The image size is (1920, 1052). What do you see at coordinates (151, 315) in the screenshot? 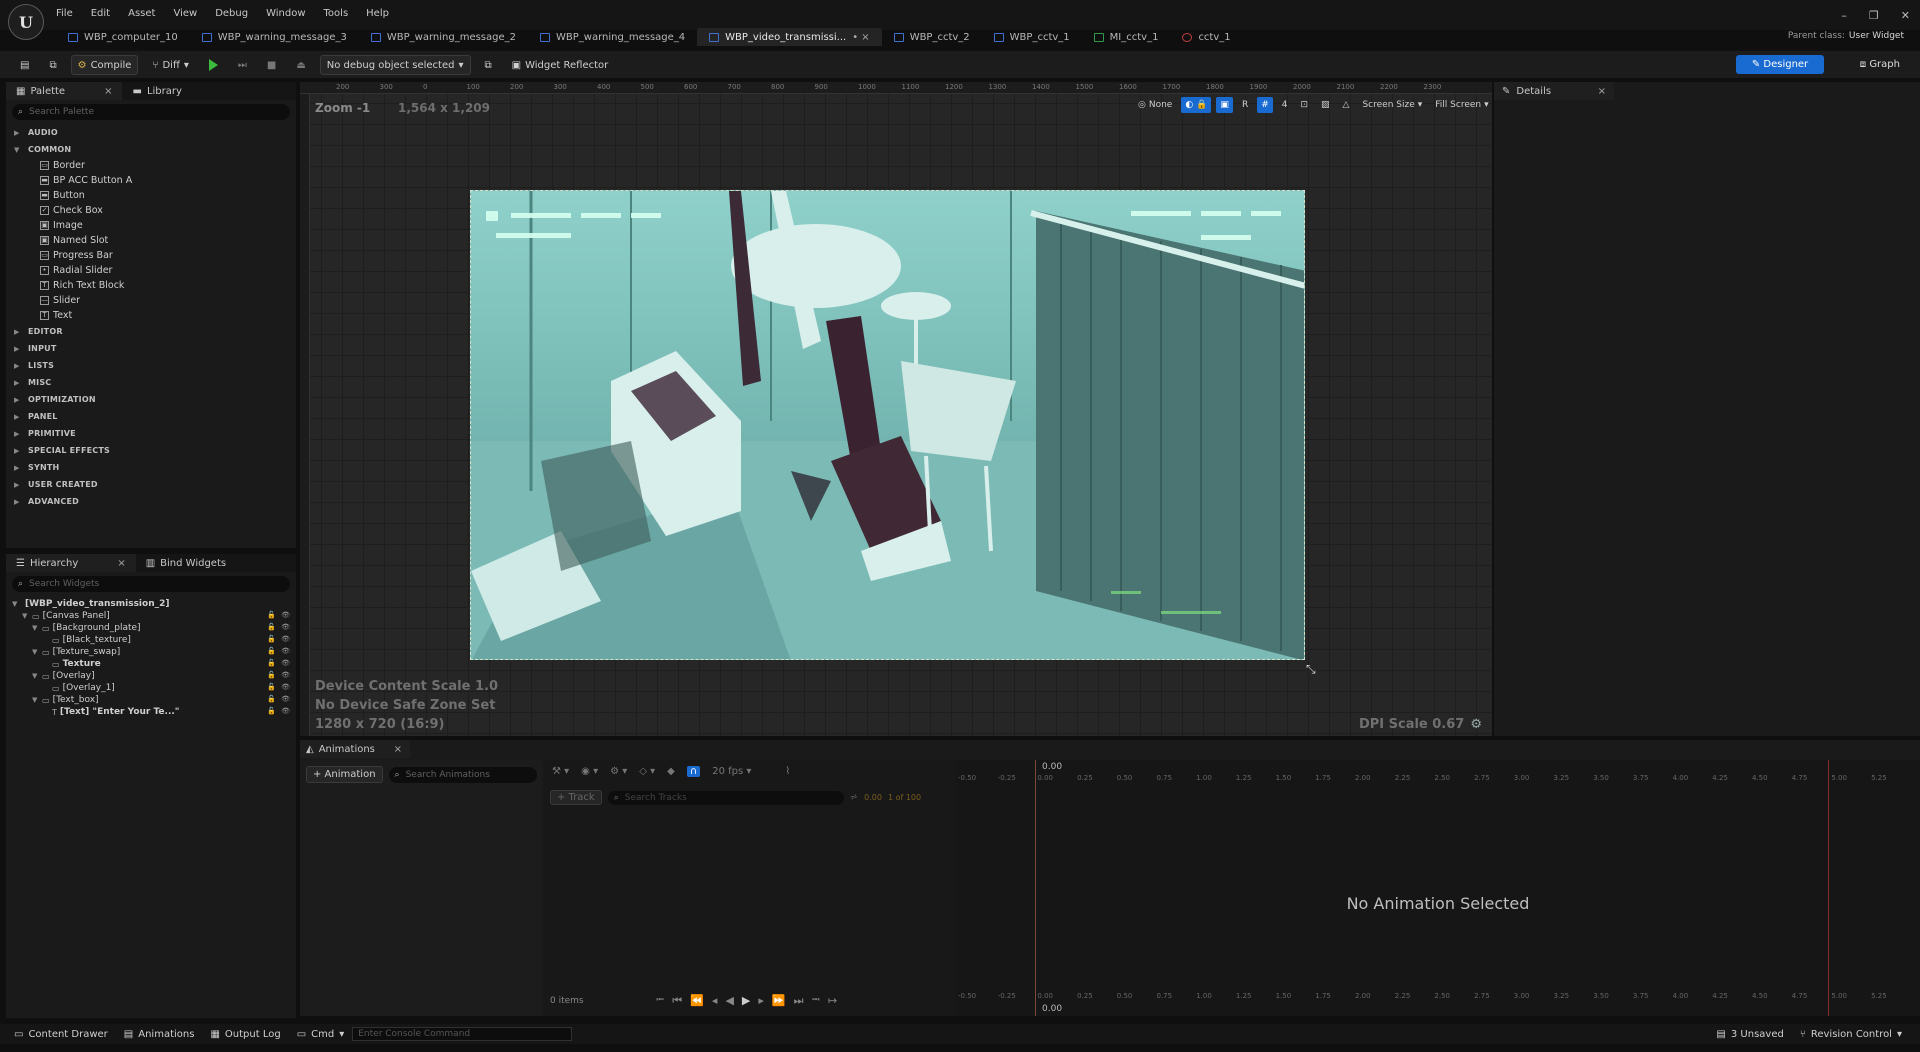
I see `palette-item: T Text` at bounding box center [151, 315].